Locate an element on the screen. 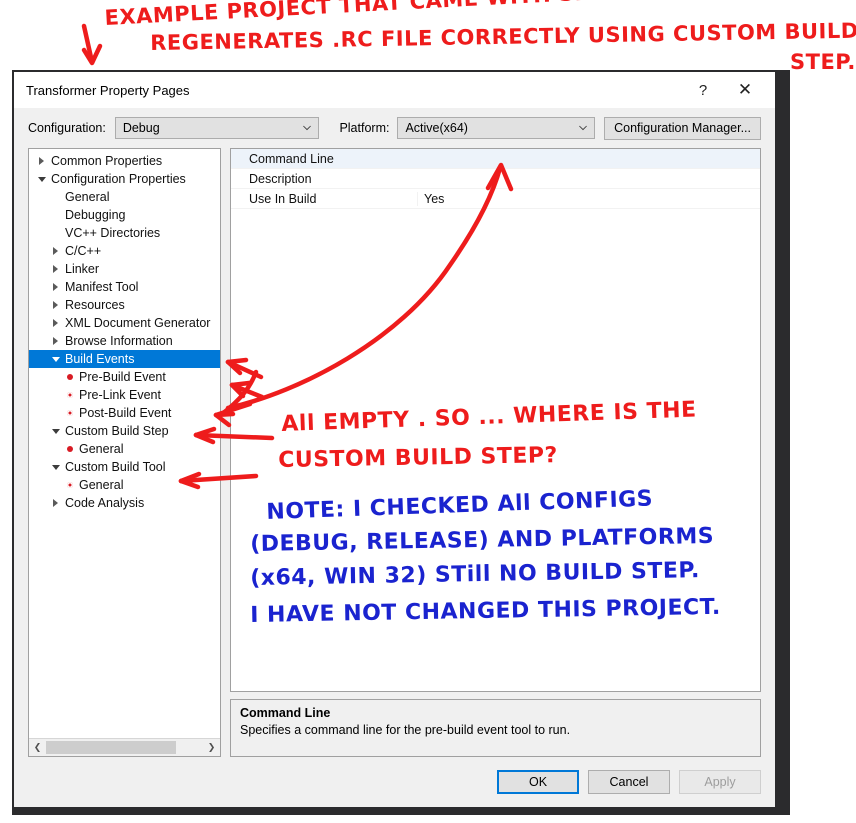 This screenshot has width=856, height=823. ok-button: OK is located at coordinates (538, 782).